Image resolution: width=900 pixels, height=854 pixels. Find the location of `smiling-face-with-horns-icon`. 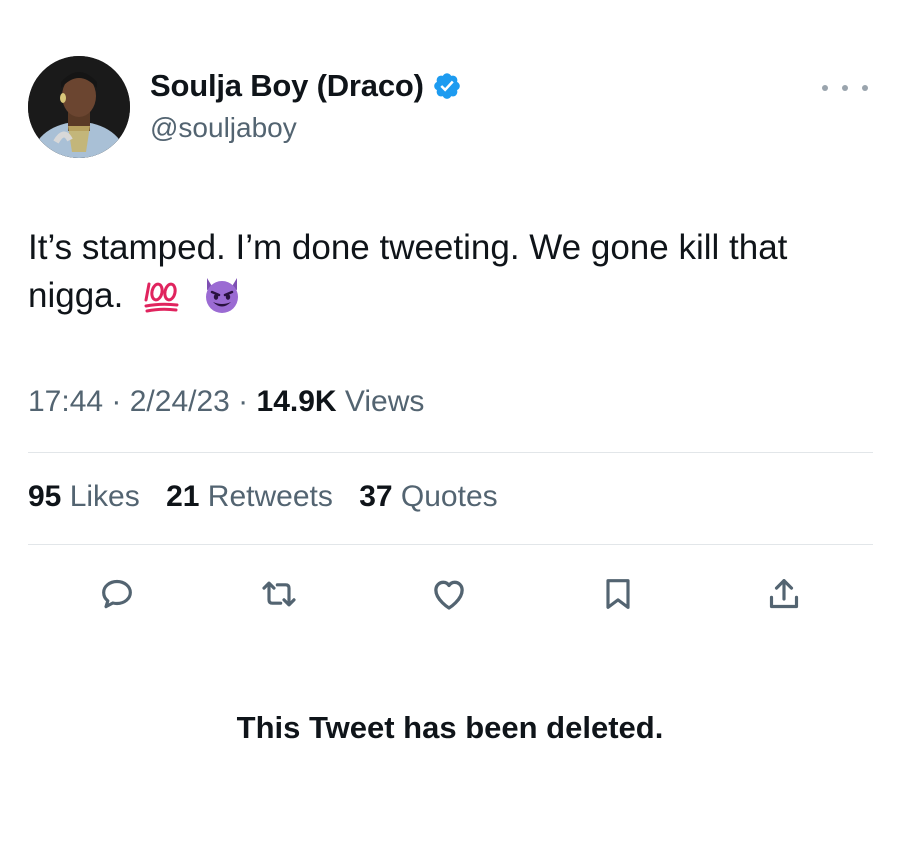

smiling-face-with-horns-icon is located at coordinates (222, 300).